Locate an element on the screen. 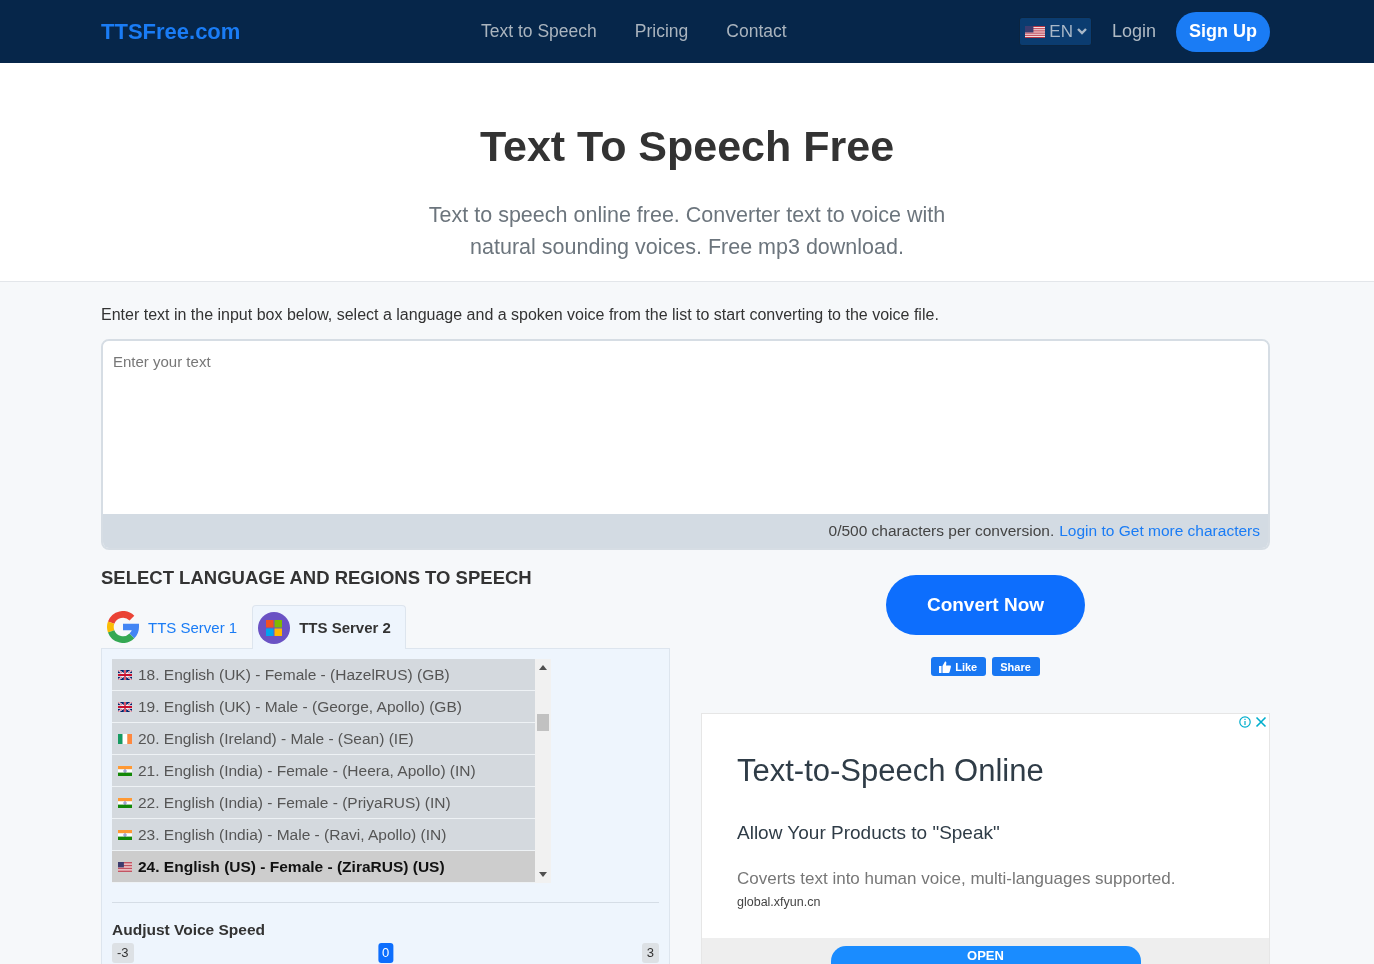 The image size is (1374, 964). ad-title: Text-to-Speech Online is located at coordinates (891, 771).